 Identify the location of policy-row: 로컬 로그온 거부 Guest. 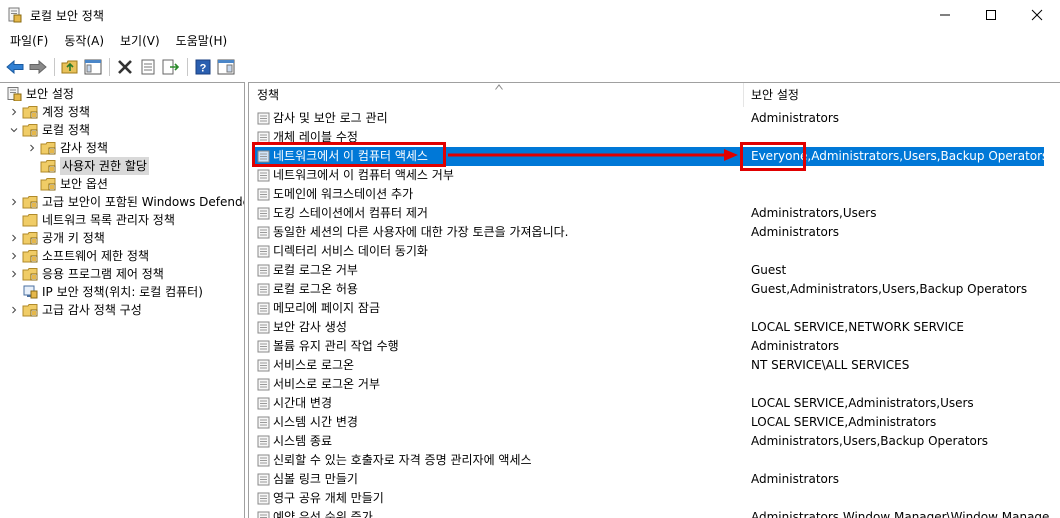
(654, 270).